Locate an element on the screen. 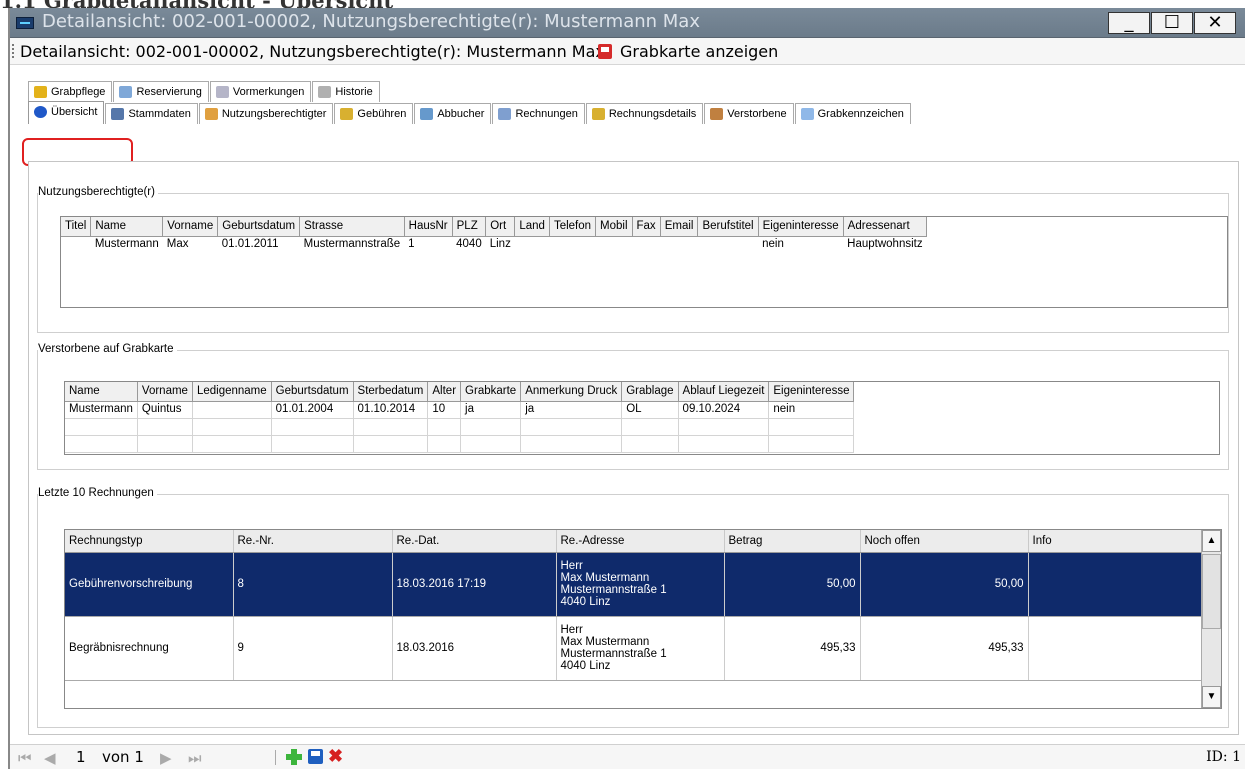  invoice-date: 18.03.2016 17:19 is located at coordinates (474, 584).